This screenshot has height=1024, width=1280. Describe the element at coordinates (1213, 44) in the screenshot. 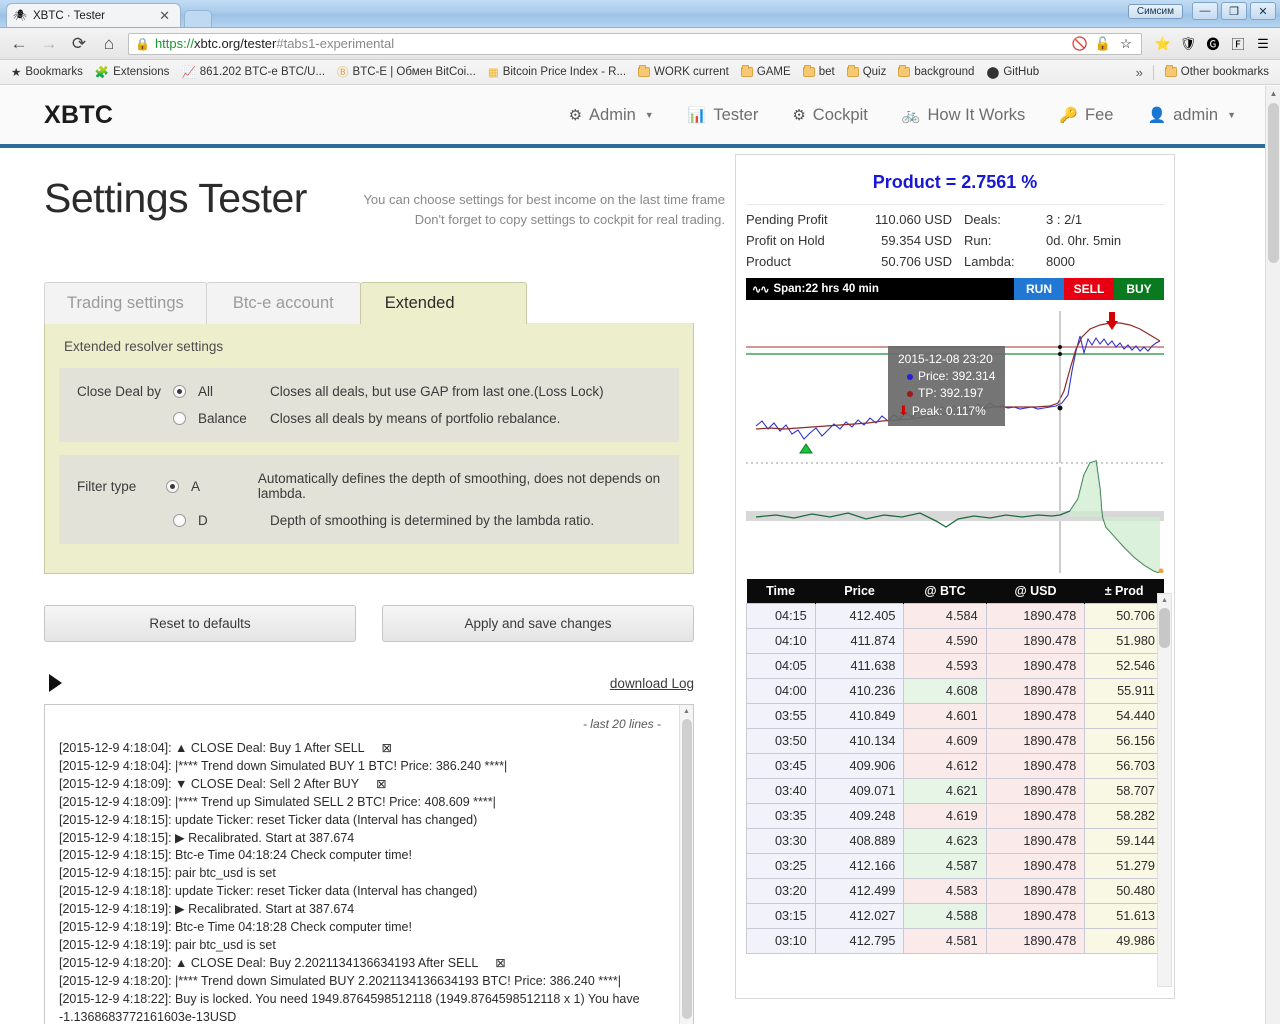

I see `translate-extension-icon: 🅖` at that location.